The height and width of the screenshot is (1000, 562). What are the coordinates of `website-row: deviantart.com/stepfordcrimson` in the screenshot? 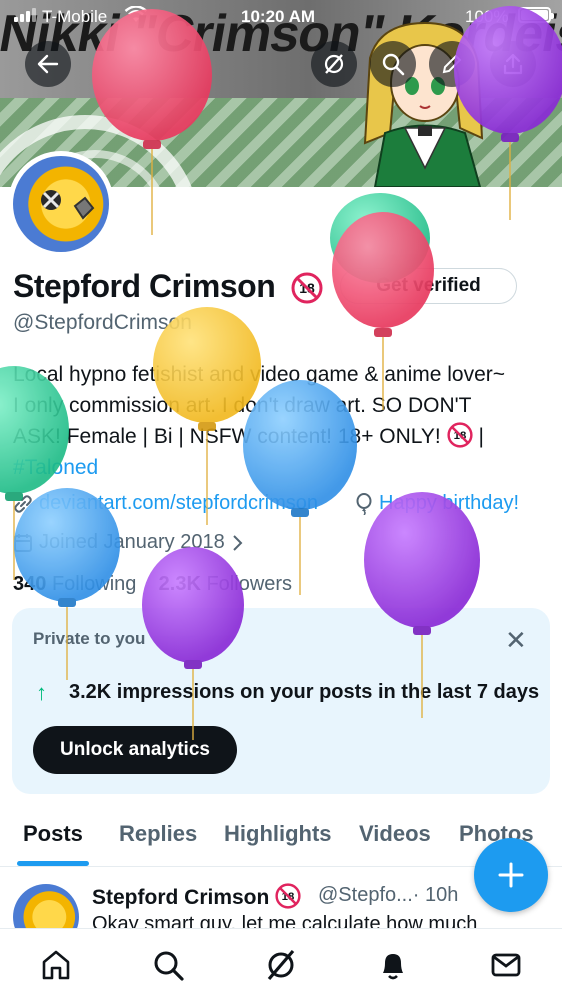 It's located at (165, 503).